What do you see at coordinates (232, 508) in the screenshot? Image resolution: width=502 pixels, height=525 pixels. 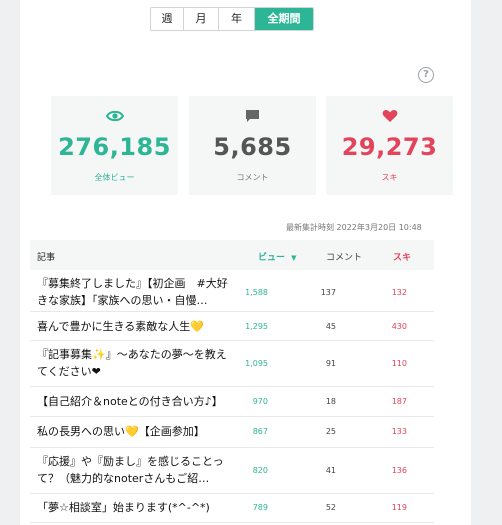 I see `table-row: 「夢☆相談室」始まります(*^-^*) 789 52 119` at bounding box center [232, 508].